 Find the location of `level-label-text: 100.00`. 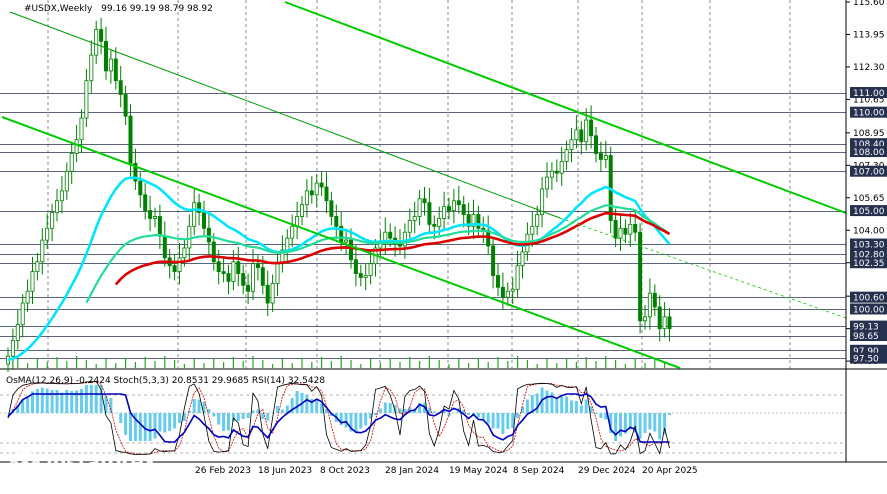

level-label-text: 100.00 is located at coordinates (869, 310).